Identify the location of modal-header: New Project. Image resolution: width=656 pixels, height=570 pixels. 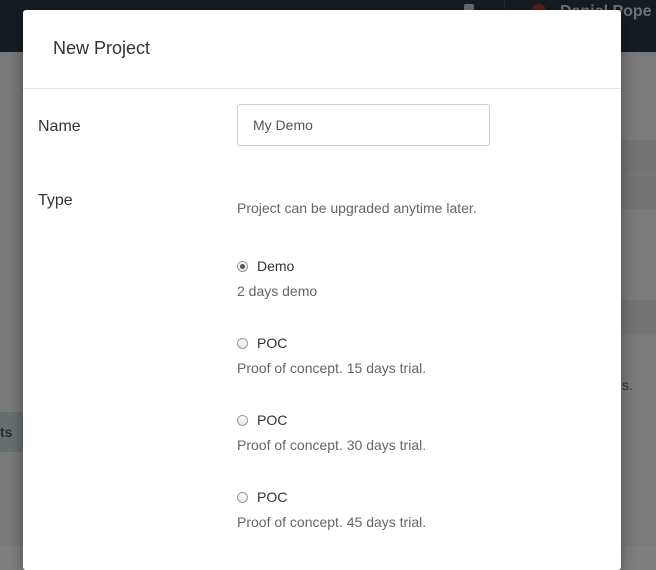
(322, 49).